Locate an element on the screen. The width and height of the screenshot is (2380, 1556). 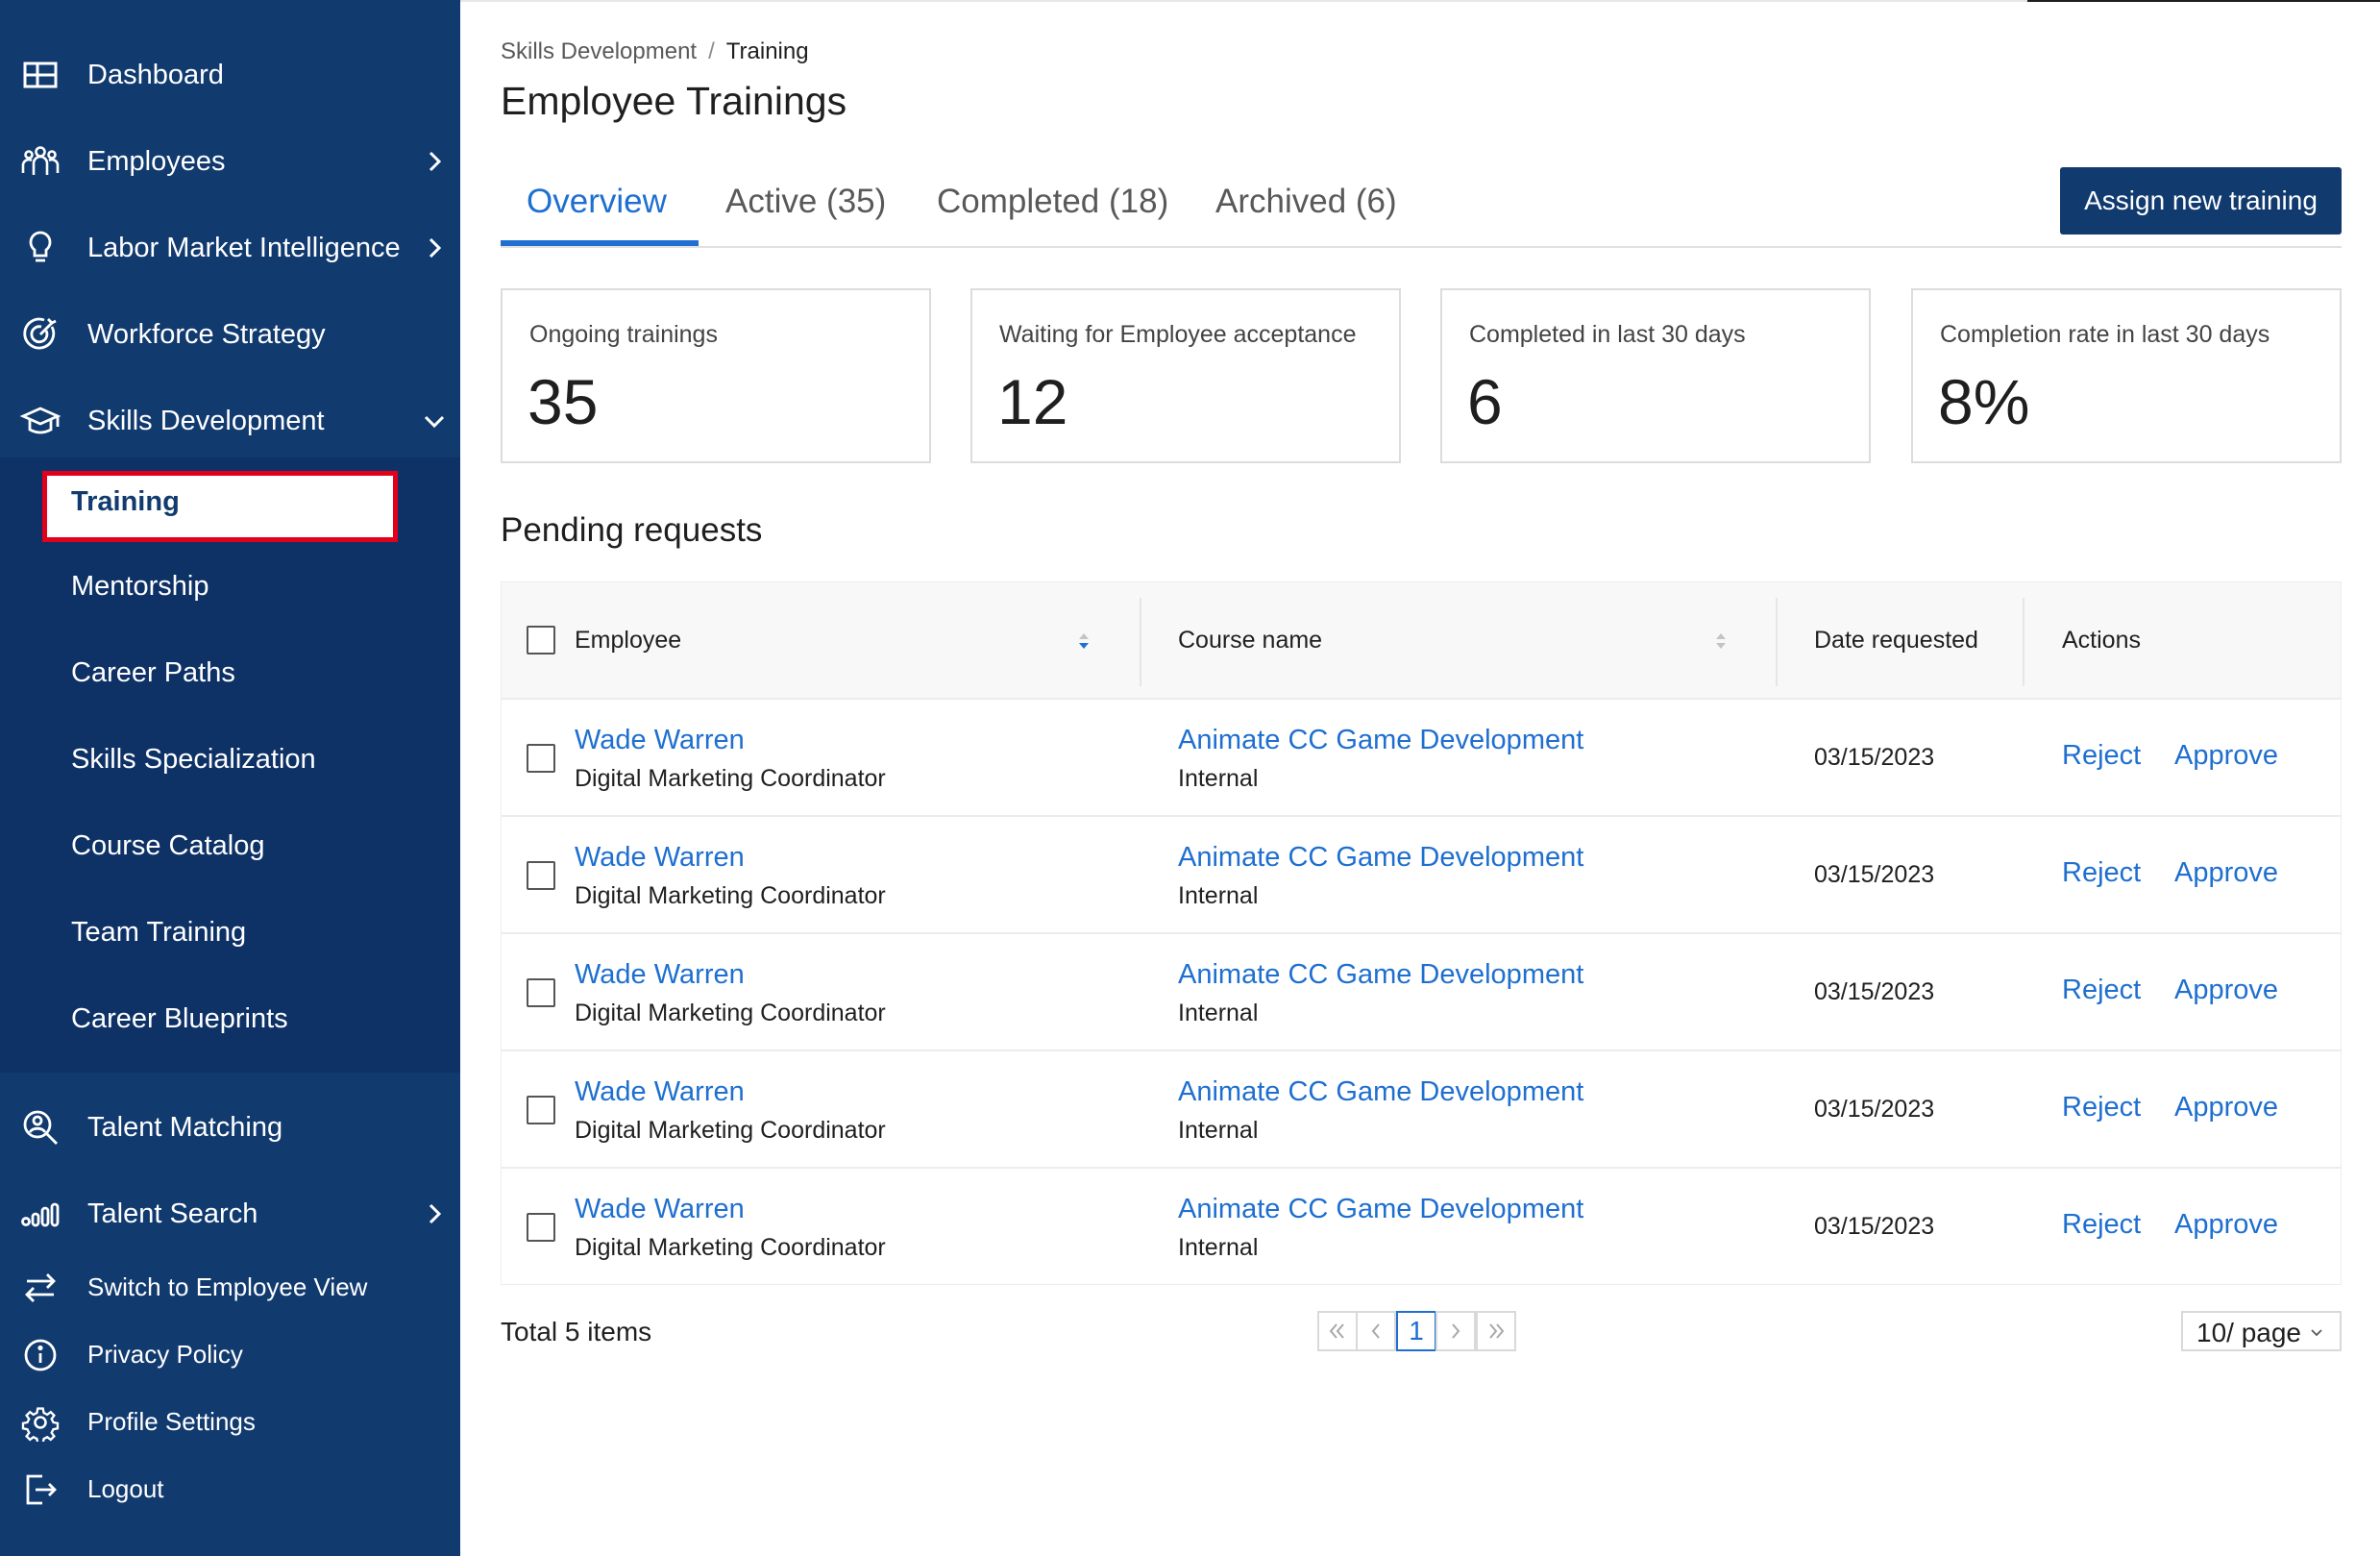
page-size-select: 10/ page is located at coordinates (2261, 1331).